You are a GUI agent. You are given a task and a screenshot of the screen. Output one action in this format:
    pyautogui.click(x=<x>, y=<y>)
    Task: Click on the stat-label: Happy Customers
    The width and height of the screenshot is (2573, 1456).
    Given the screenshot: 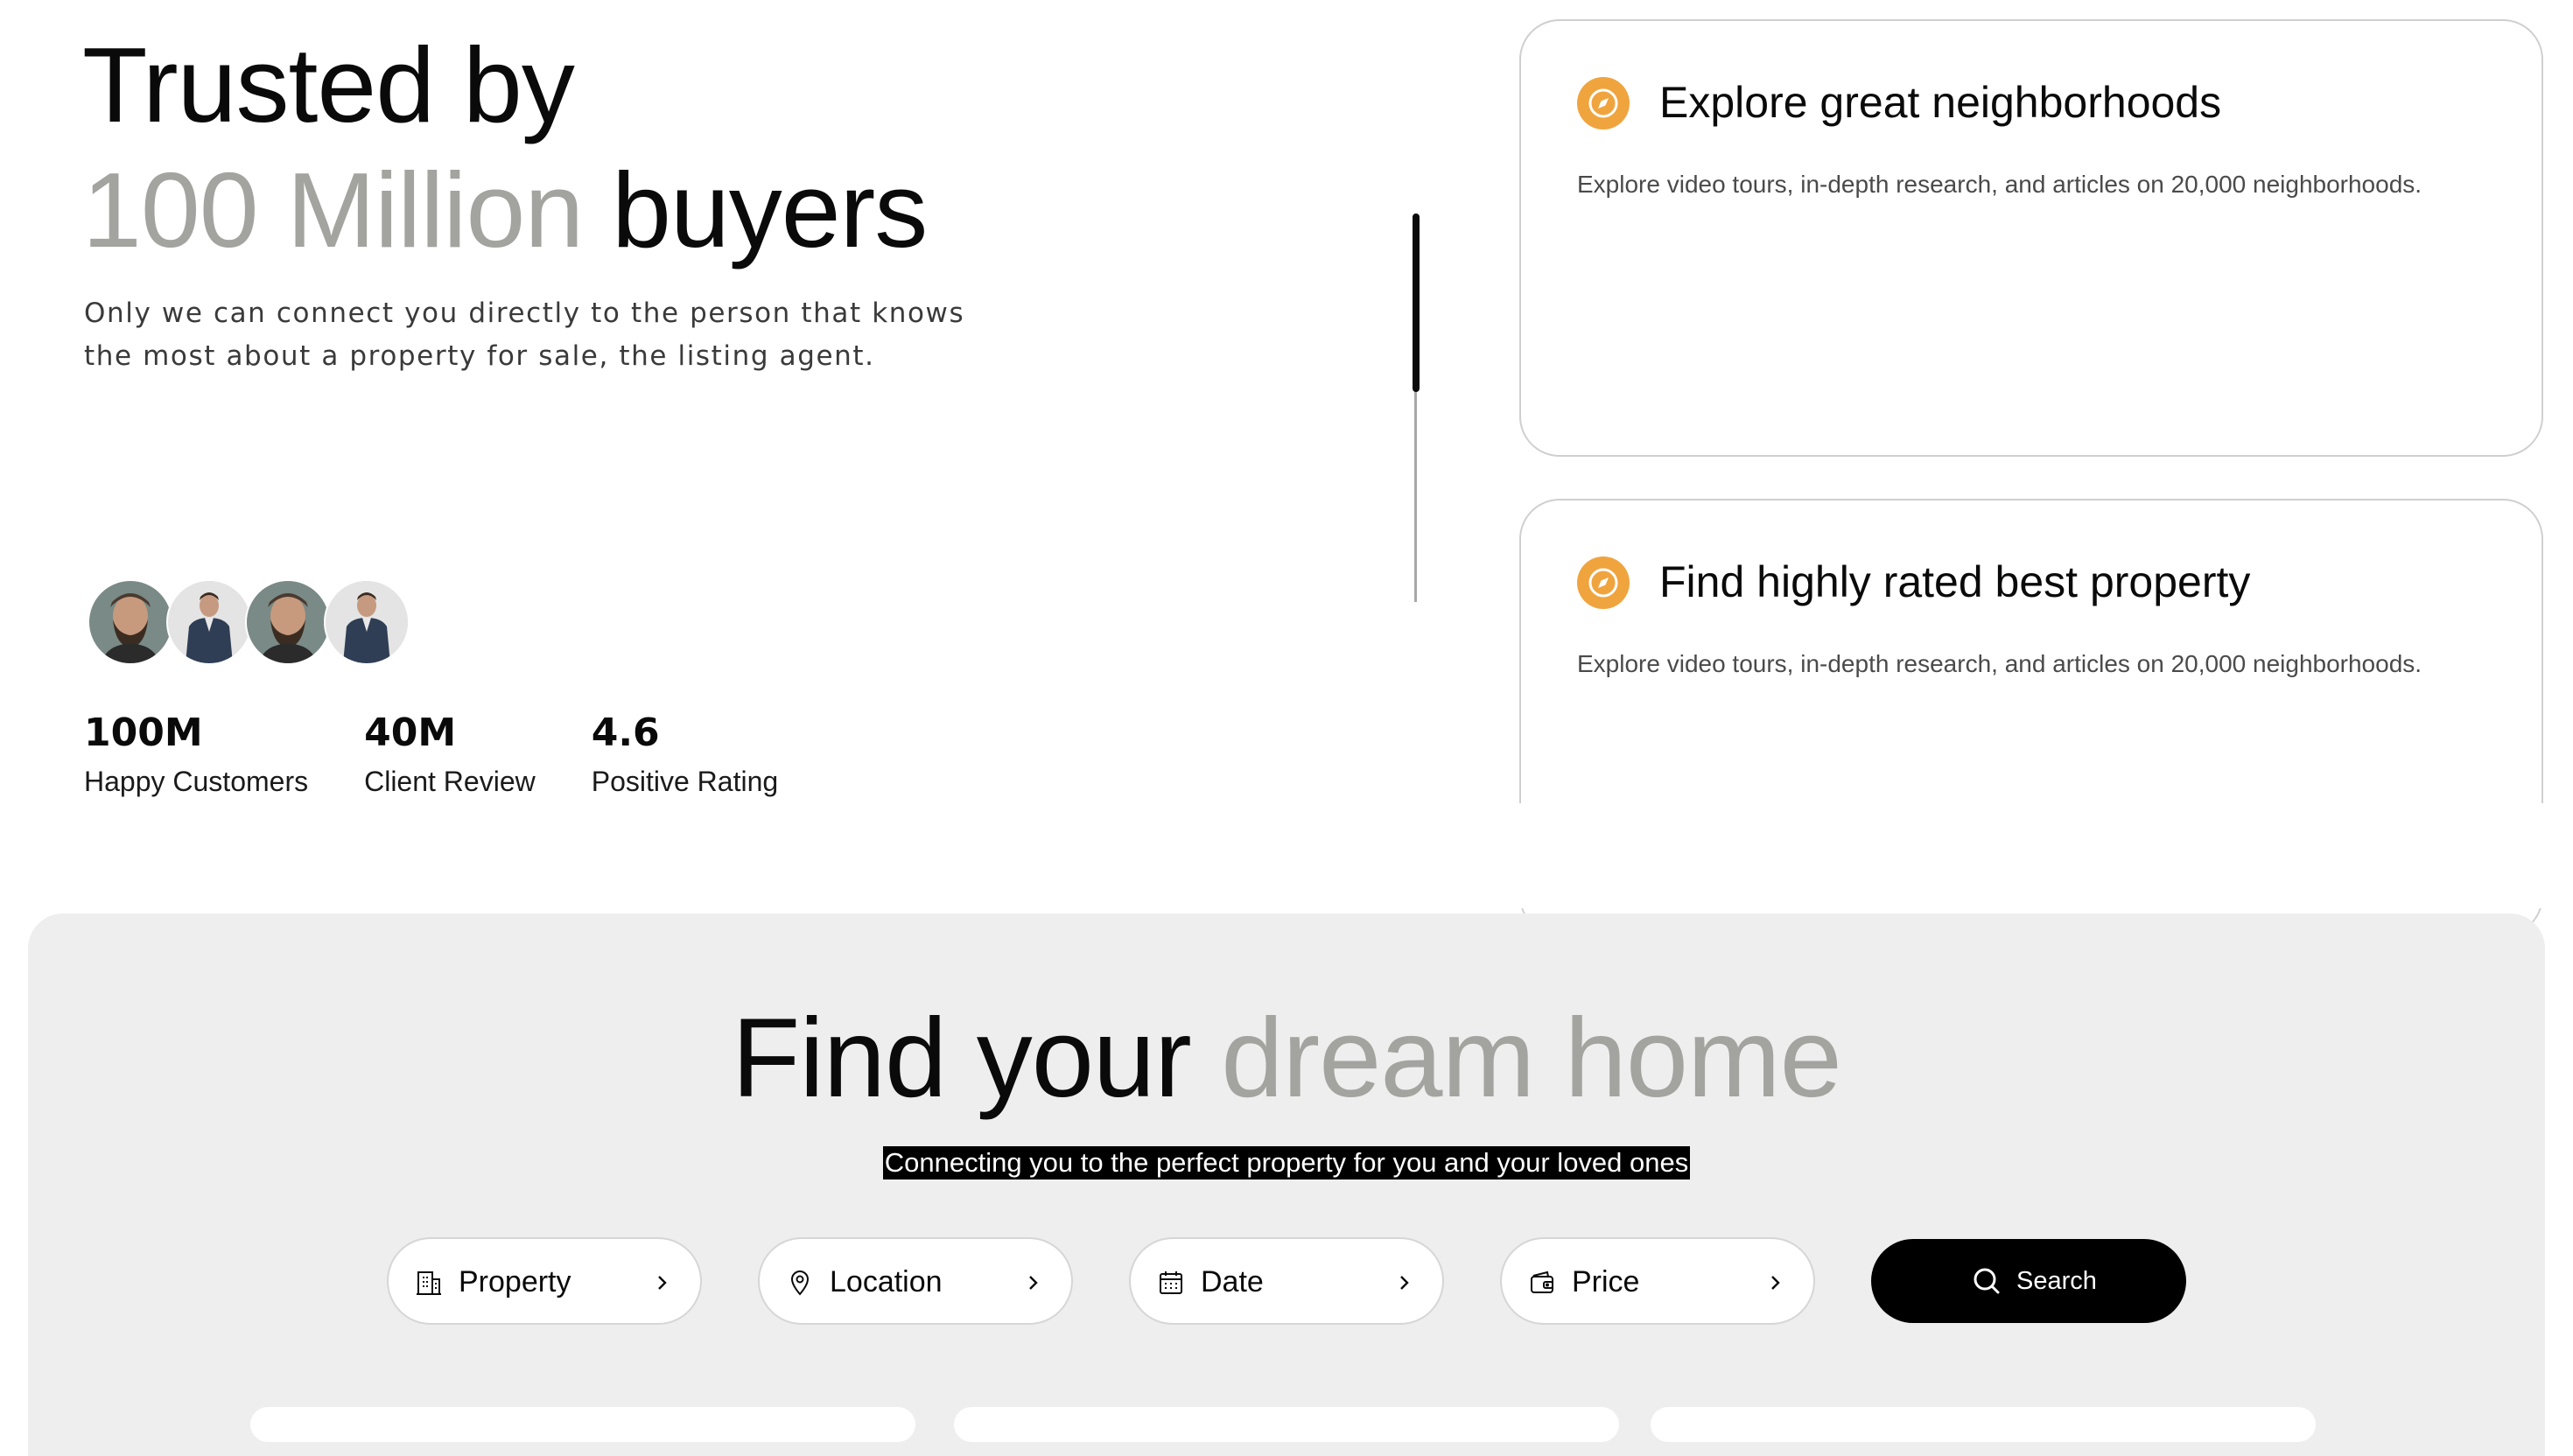 What is the action you would take?
    pyautogui.click(x=196, y=781)
    